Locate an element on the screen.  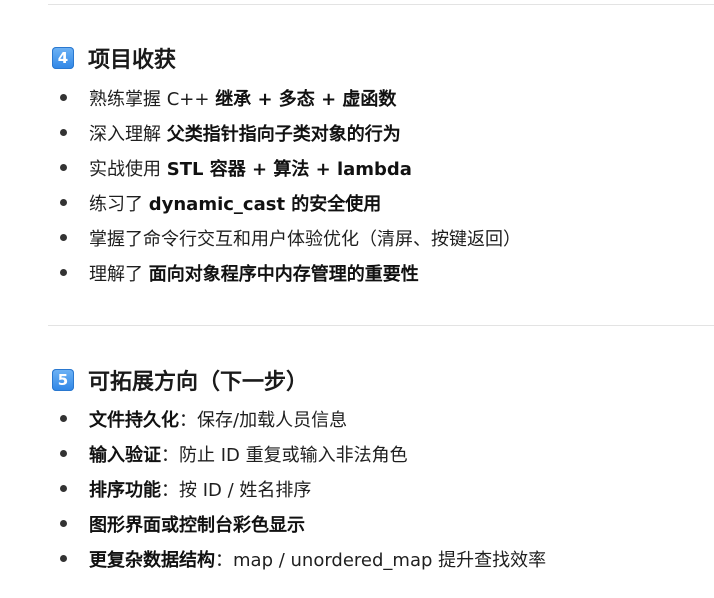
body-text: 深入理解 is located at coordinates (128, 134).